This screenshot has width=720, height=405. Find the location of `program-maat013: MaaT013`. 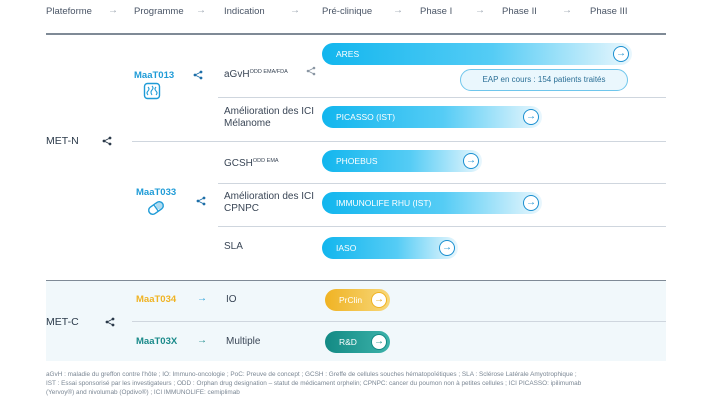

program-maat013: MaaT013 is located at coordinates (154, 75).